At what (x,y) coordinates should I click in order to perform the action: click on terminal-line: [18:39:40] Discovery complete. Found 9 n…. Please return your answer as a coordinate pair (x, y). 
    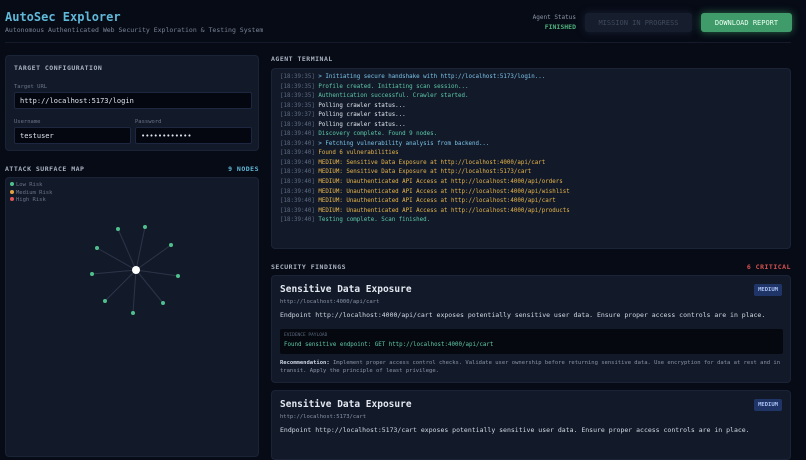
    Looking at the image, I should click on (531, 135).